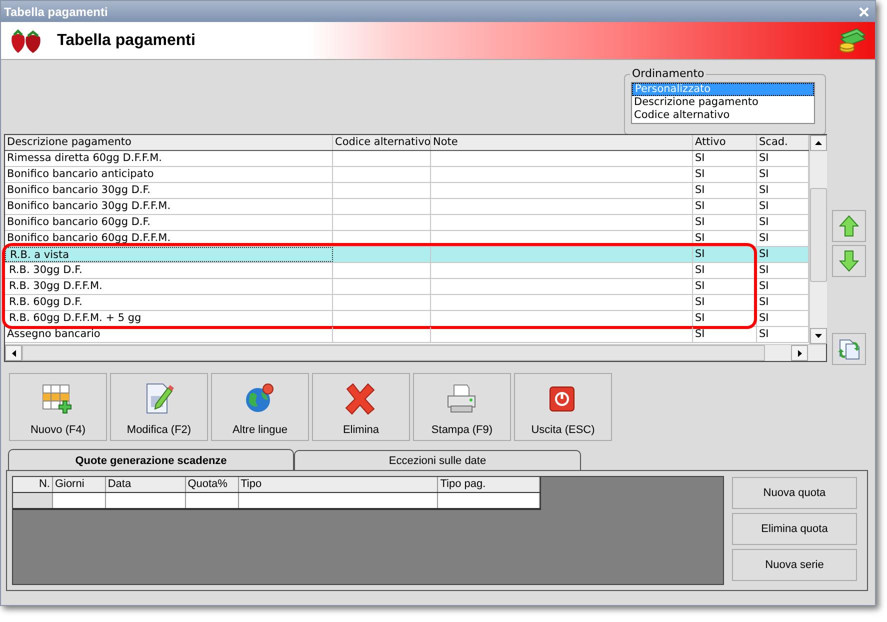 Image resolution: width=887 pixels, height=622 pixels. I want to click on move-down-button, so click(849, 261).